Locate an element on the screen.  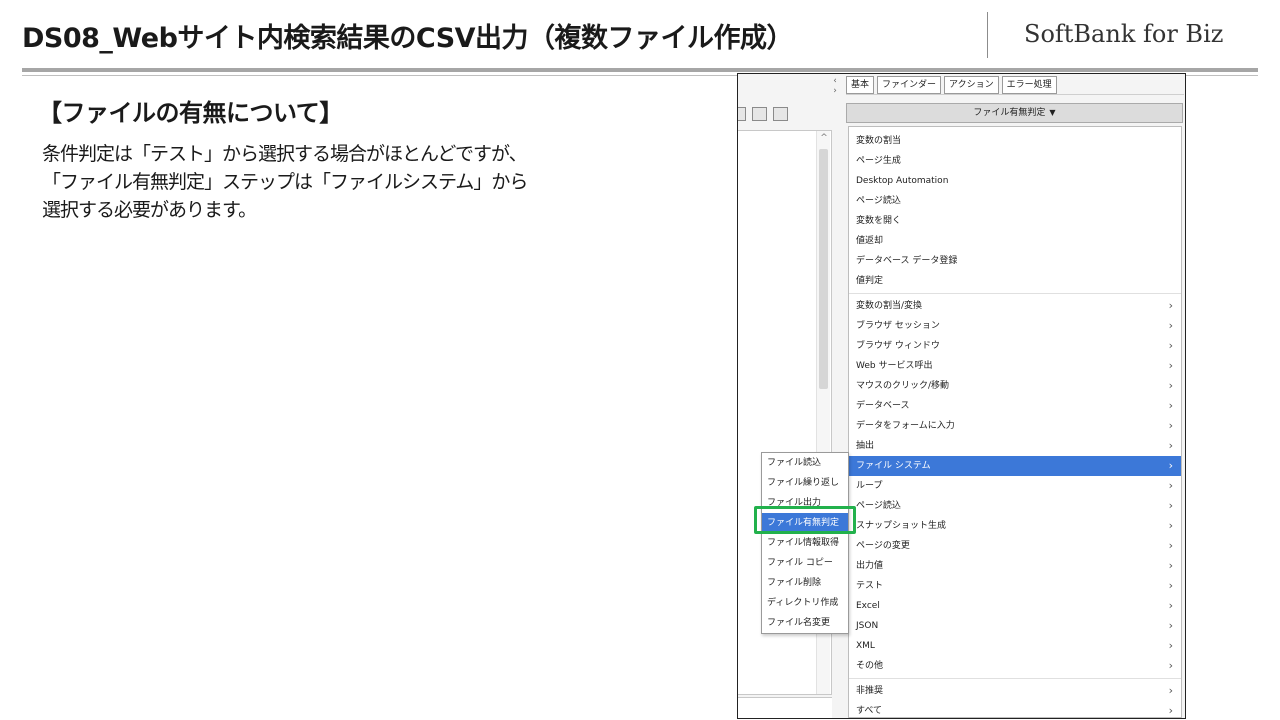
tab-scroll-right-icon: › is located at coordinates (835, 91).